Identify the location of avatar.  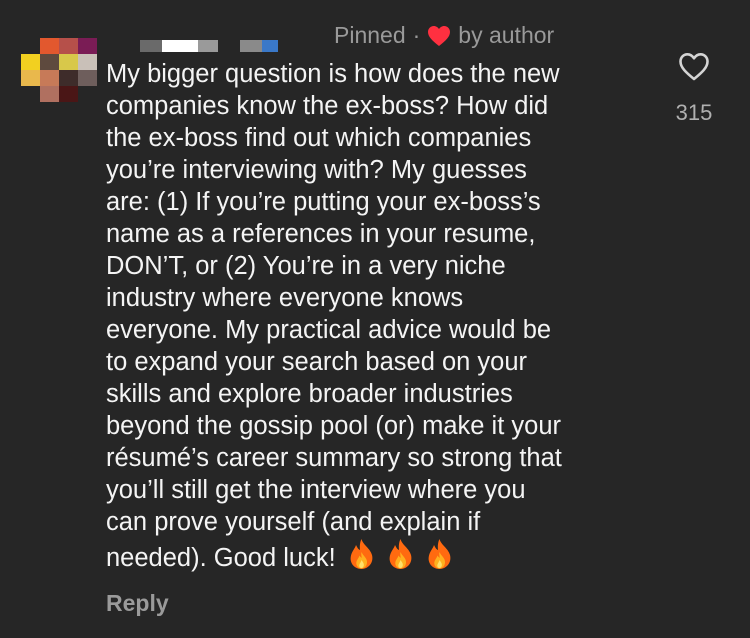
(59, 70).